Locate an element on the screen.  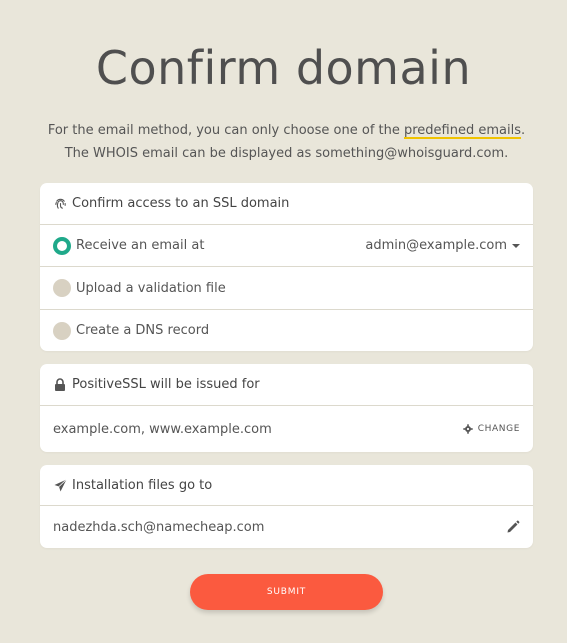
submit-button: SUBMIT is located at coordinates (286, 592).